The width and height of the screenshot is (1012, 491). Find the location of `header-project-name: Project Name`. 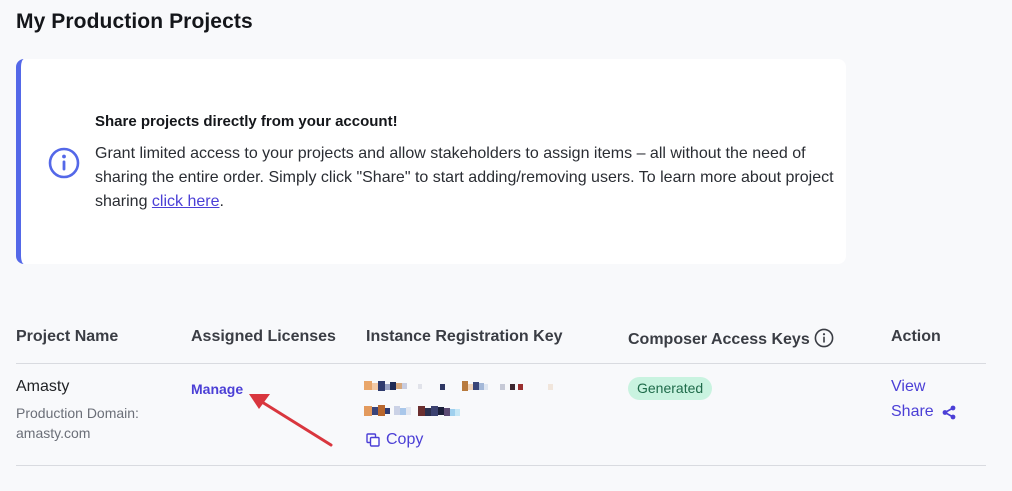

header-project-name: Project Name is located at coordinates (67, 336).